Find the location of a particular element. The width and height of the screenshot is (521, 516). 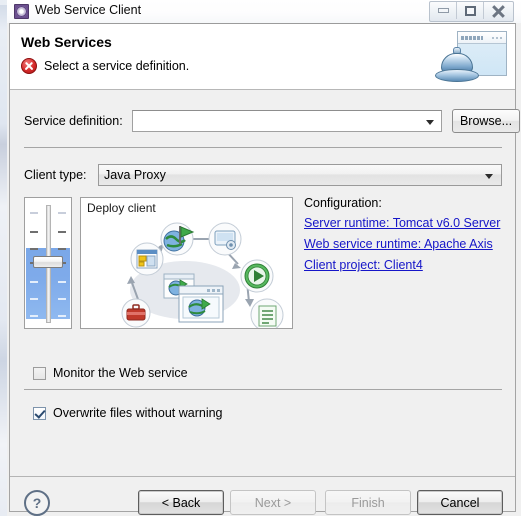

restore-icon is located at coordinates (470, 10).